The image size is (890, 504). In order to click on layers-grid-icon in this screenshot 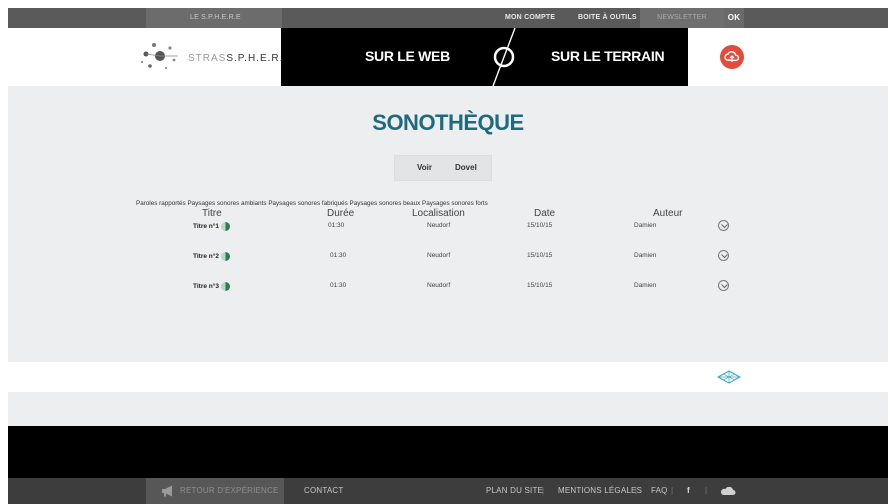, I will do `click(729, 377)`.